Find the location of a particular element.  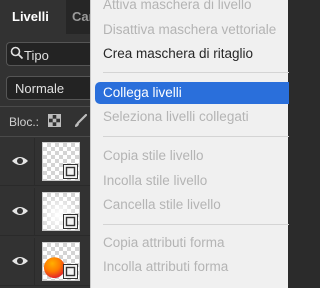

menu-item-paste-layer-style: Incolla stile livello is located at coordinates (190, 181).